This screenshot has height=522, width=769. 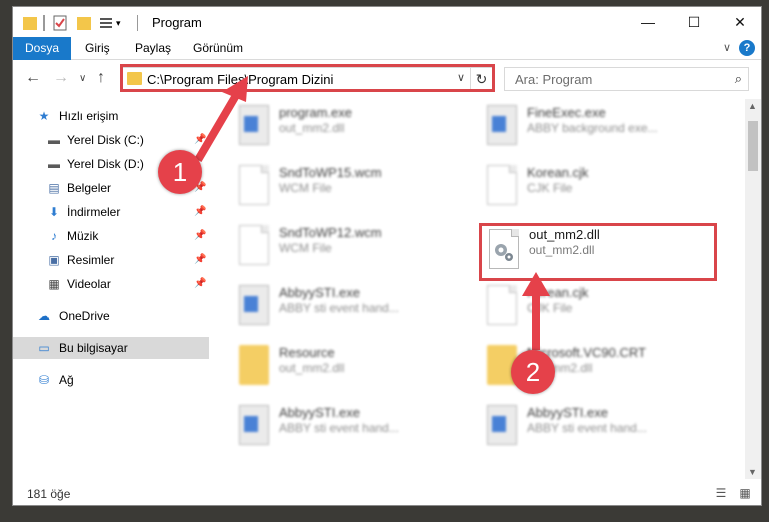 What do you see at coordinates (54, 188) in the screenshot?
I see `document-icon: ▤` at bounding box center [54, 188].